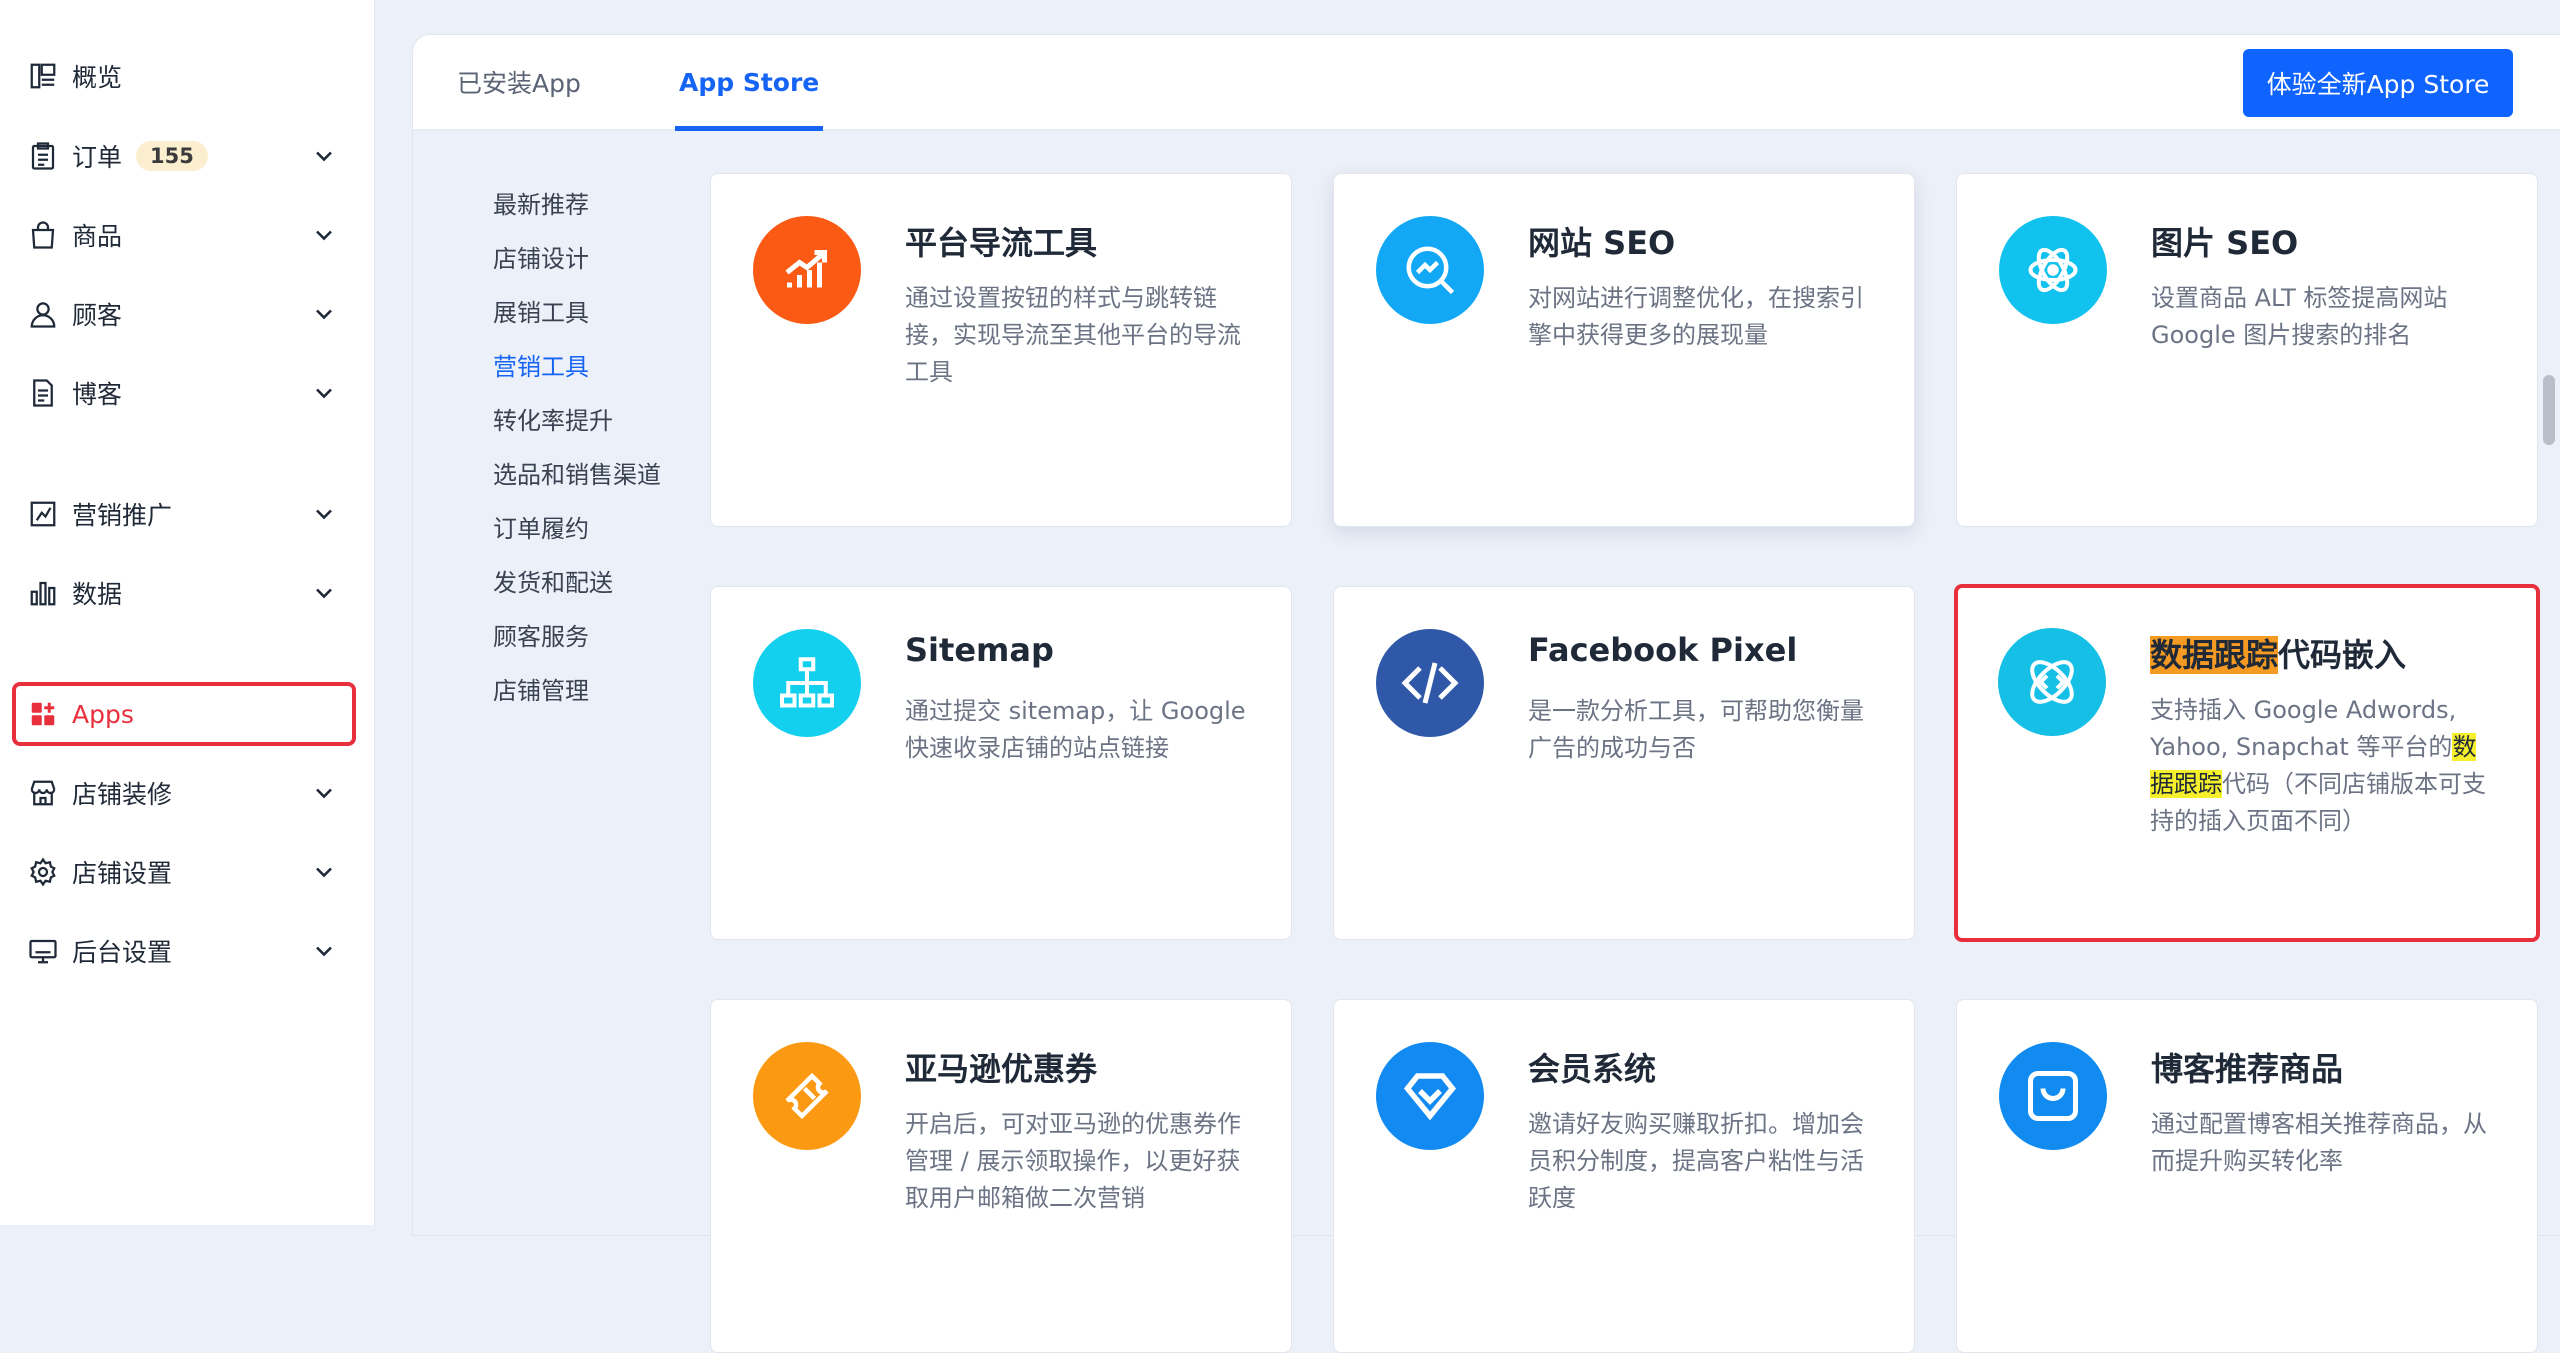 This screenshot has height=1353, width=2560. Describe the element at coordinates (1001, 243) in the screenshot. I see `app-title: 平台导流工具` at that location.